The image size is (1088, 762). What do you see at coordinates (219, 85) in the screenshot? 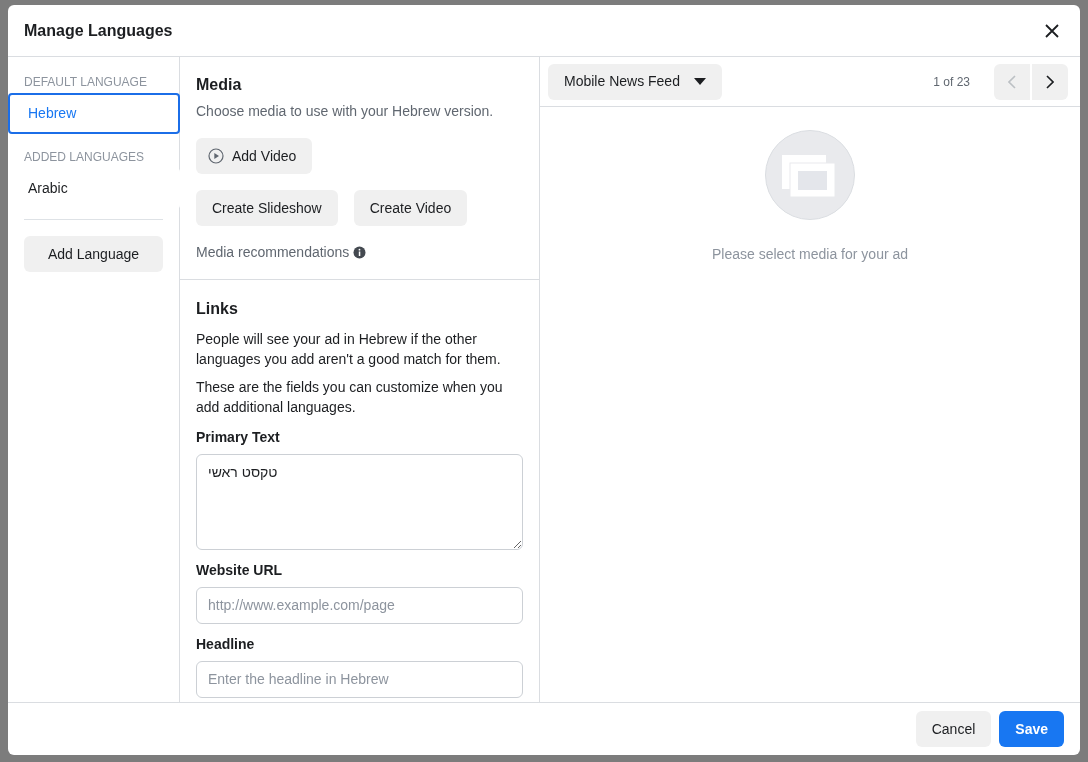
I see `section-title: Media` at bounding box center [219, 85].